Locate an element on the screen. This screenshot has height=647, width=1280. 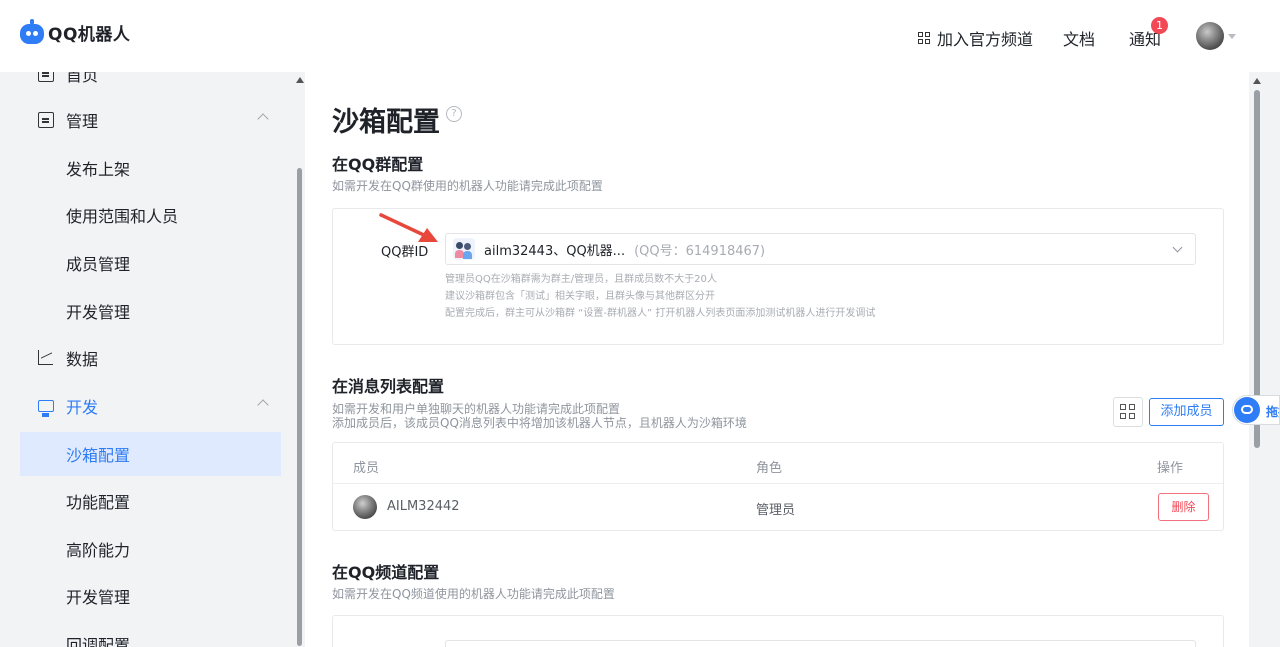
channel-config-card is located at coordinates (778, 631).